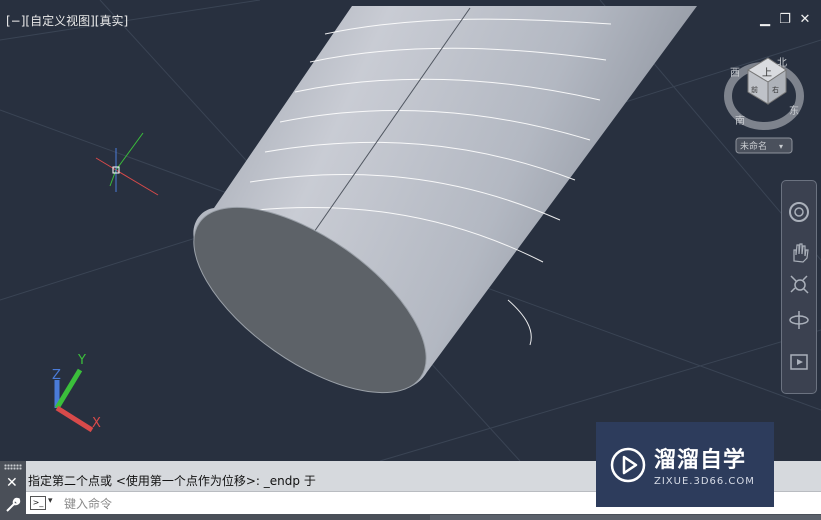 The image size is (821, 520). What do you see at coordinates (799, 212) in the screenshot?
I see `steering-wheel-icon` at bounding box center [799, 212].